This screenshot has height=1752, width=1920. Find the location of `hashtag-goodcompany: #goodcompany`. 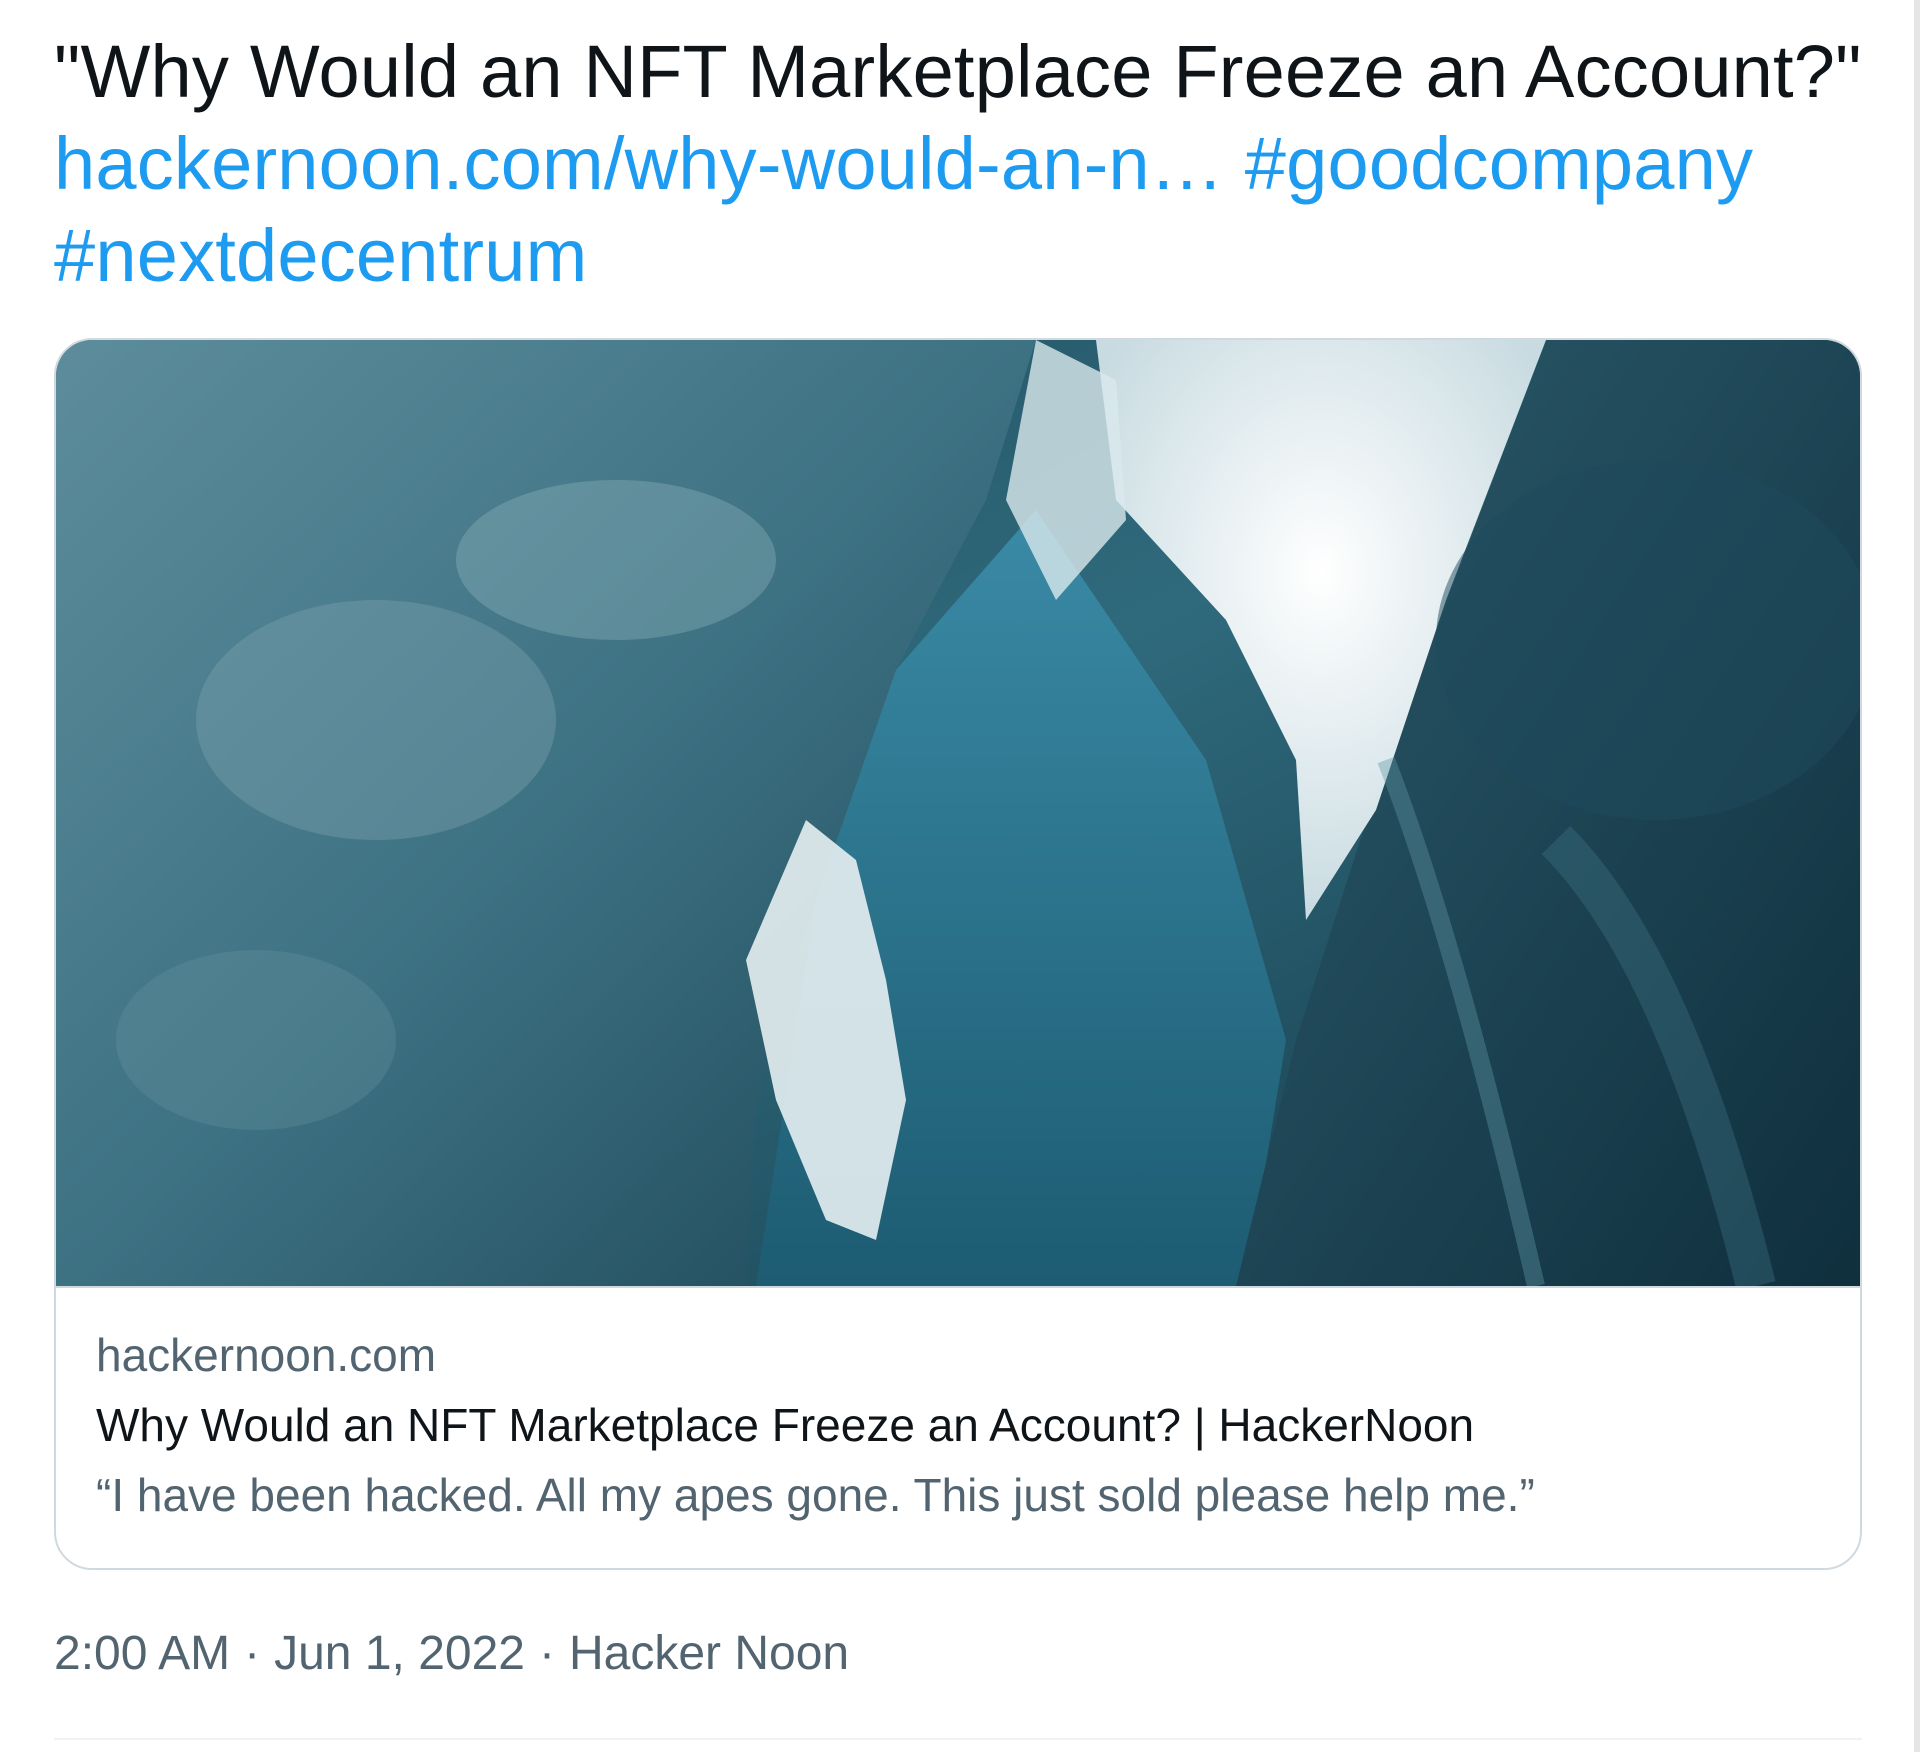

hashtag-goodcompany: #goodcompany is located at coordinates (1499, 163).